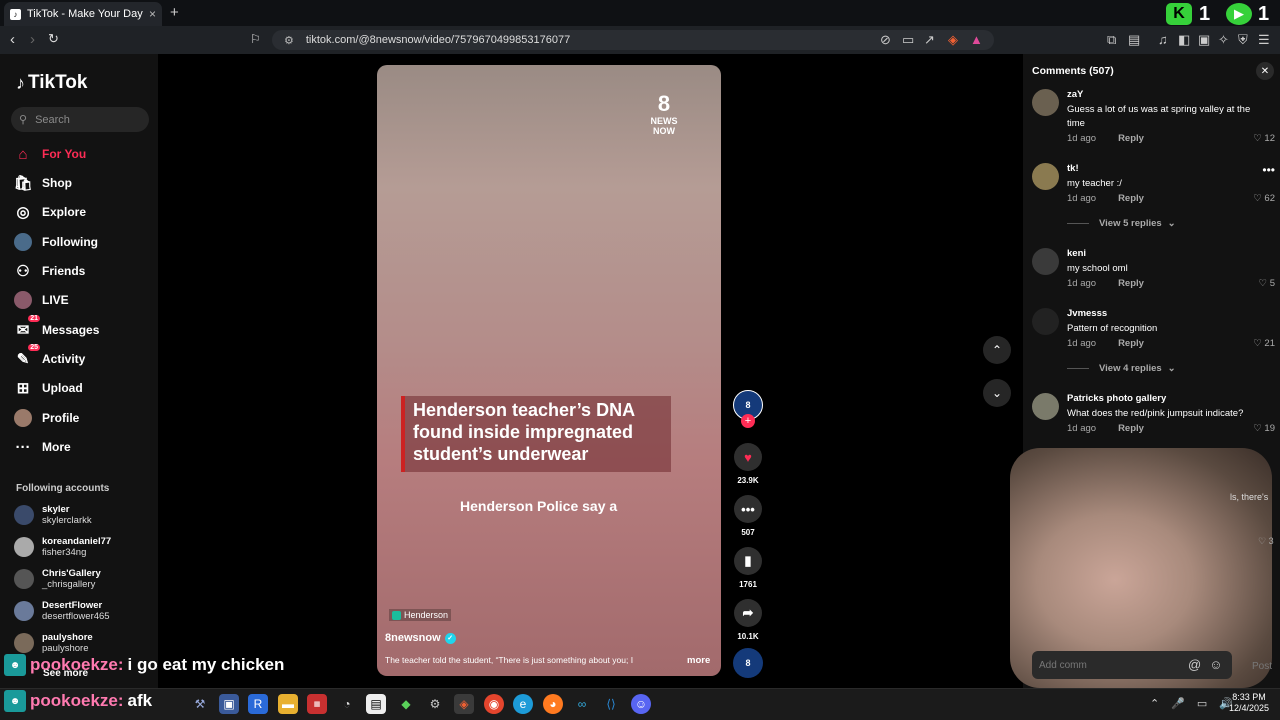 This screenshot has width=1280, height=720. What do you see at coordinates (1121, 223) in the screenshot?
I see `view-replies-button: View 5 replies ⌄` at bounding box center [1121, 223].